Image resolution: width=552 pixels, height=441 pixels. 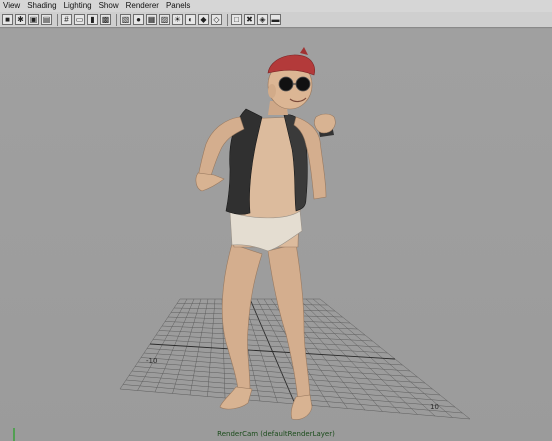 What do you see at coordinates (42, 6) in the screenshot?
I see `menu-shading: Shading` at bounding box center [42, 6].